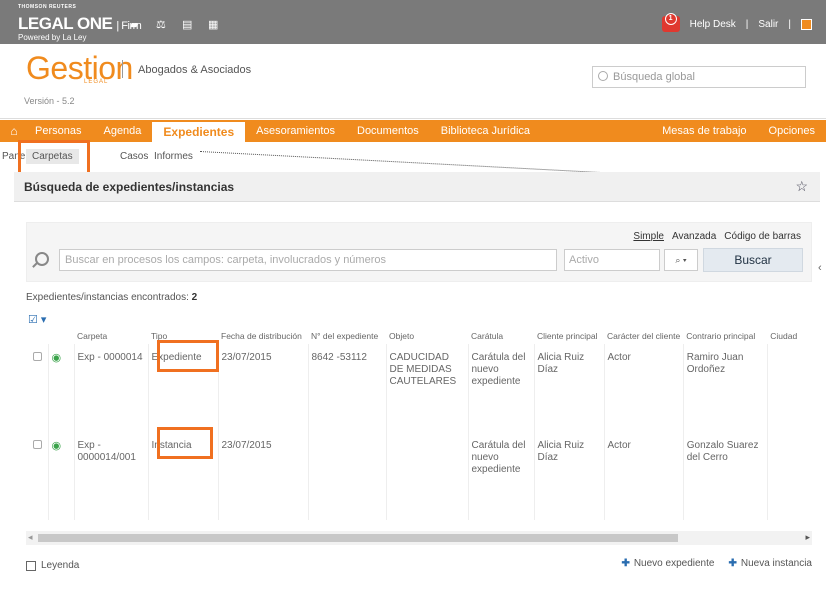  What do you see at coordinates (569, 336) in the screenshot?
I see `column-cliente: Cliente principal` at bounding box center [569, 336].